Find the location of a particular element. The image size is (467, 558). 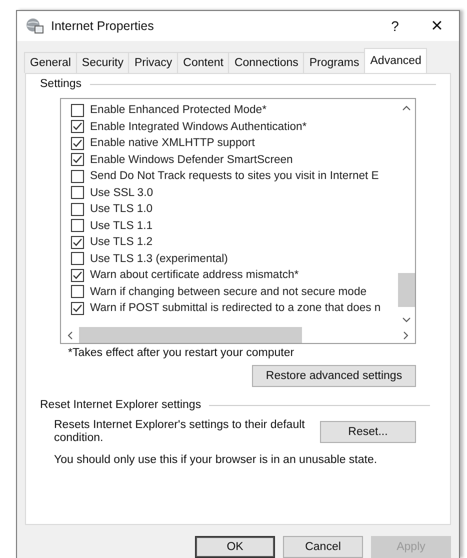

scroll-up-icon is located at coordinates (406, 108).